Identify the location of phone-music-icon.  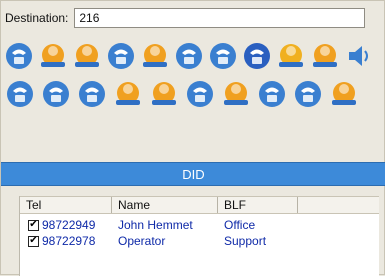
(121, 56).